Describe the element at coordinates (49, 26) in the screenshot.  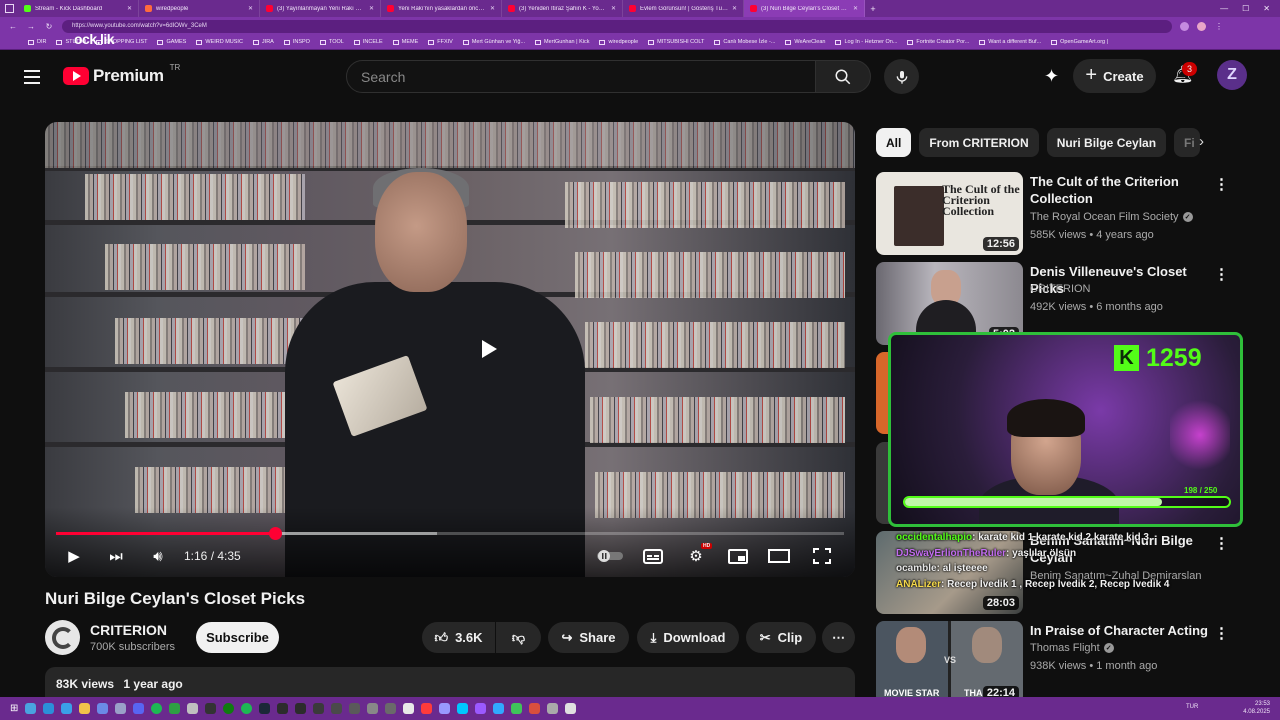
I see `reload-icon: ↻` at that location.